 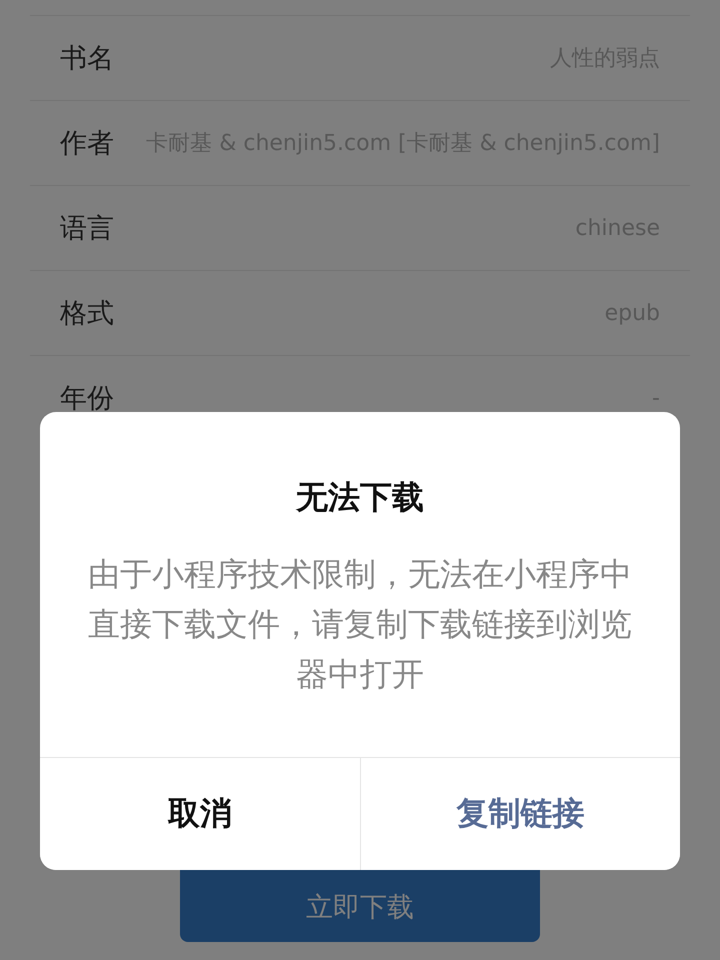 I want to click on field-label: 格式, so click(x=87, y=314).